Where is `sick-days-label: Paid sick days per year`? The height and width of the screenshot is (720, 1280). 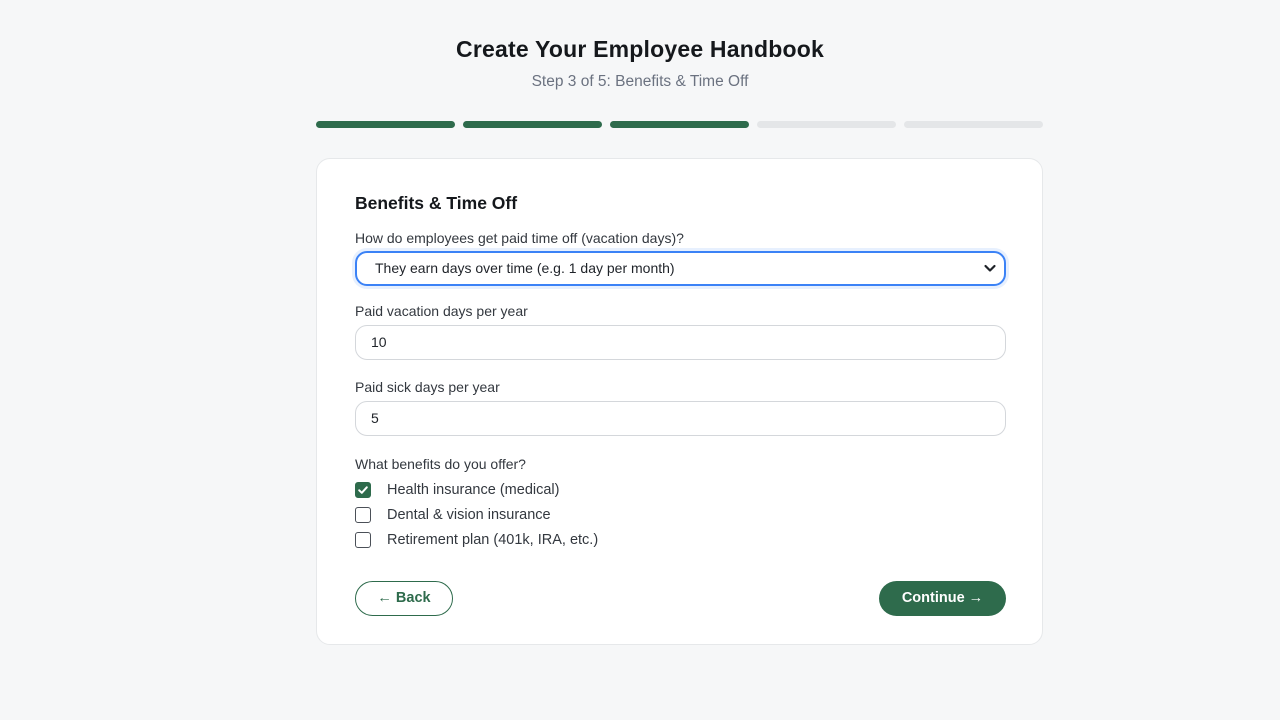
sick-days-label: Paid sick days per year is located at coordinates (427, 387).